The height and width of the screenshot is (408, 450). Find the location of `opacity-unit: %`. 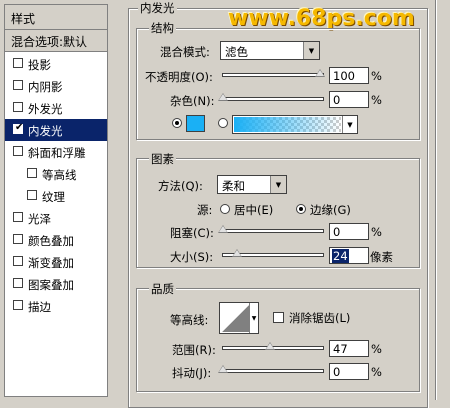

opacity-unit: % is located at coordinates (376, 76).